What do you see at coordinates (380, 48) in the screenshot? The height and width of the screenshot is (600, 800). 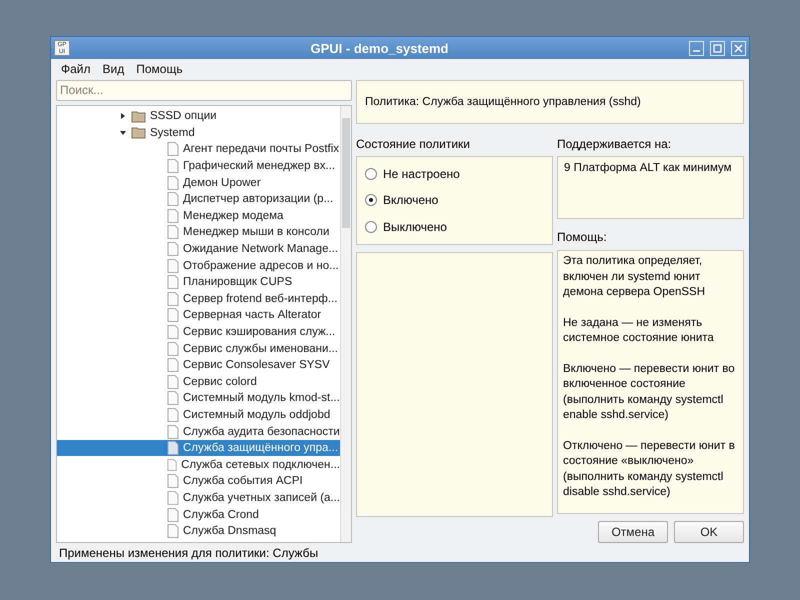 I see `window-title: GPUI - demo_systemd` at bounding box center [380, 48].